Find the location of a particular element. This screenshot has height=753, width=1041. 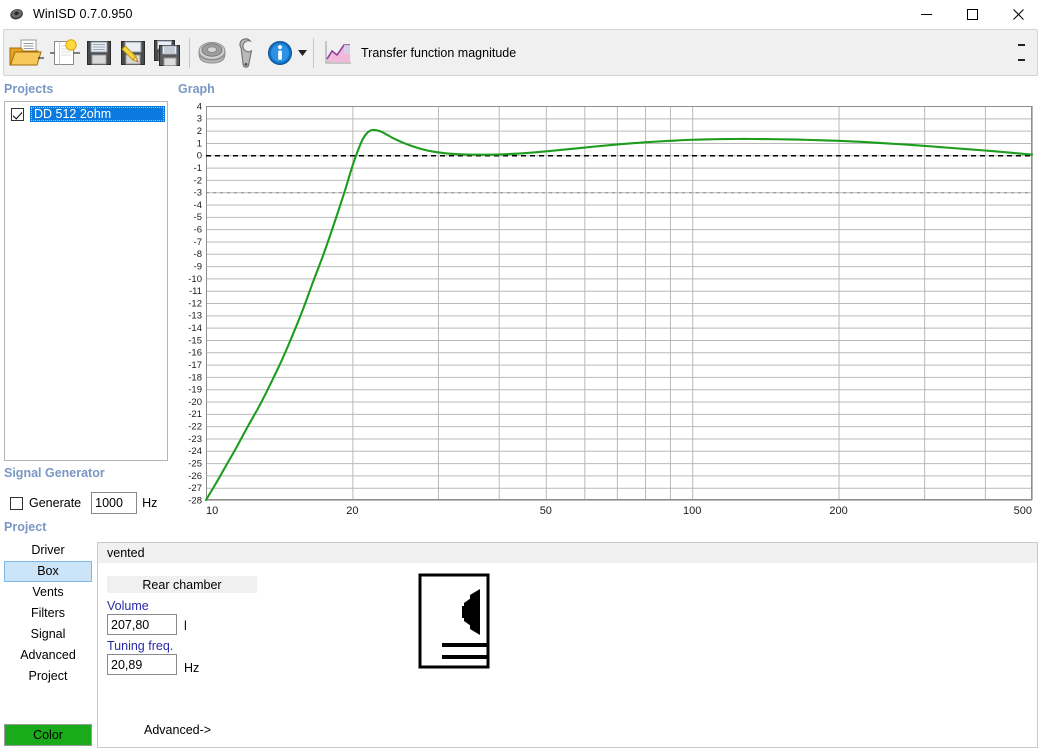

svg-text: -1 is located at coordinates (198, 168).